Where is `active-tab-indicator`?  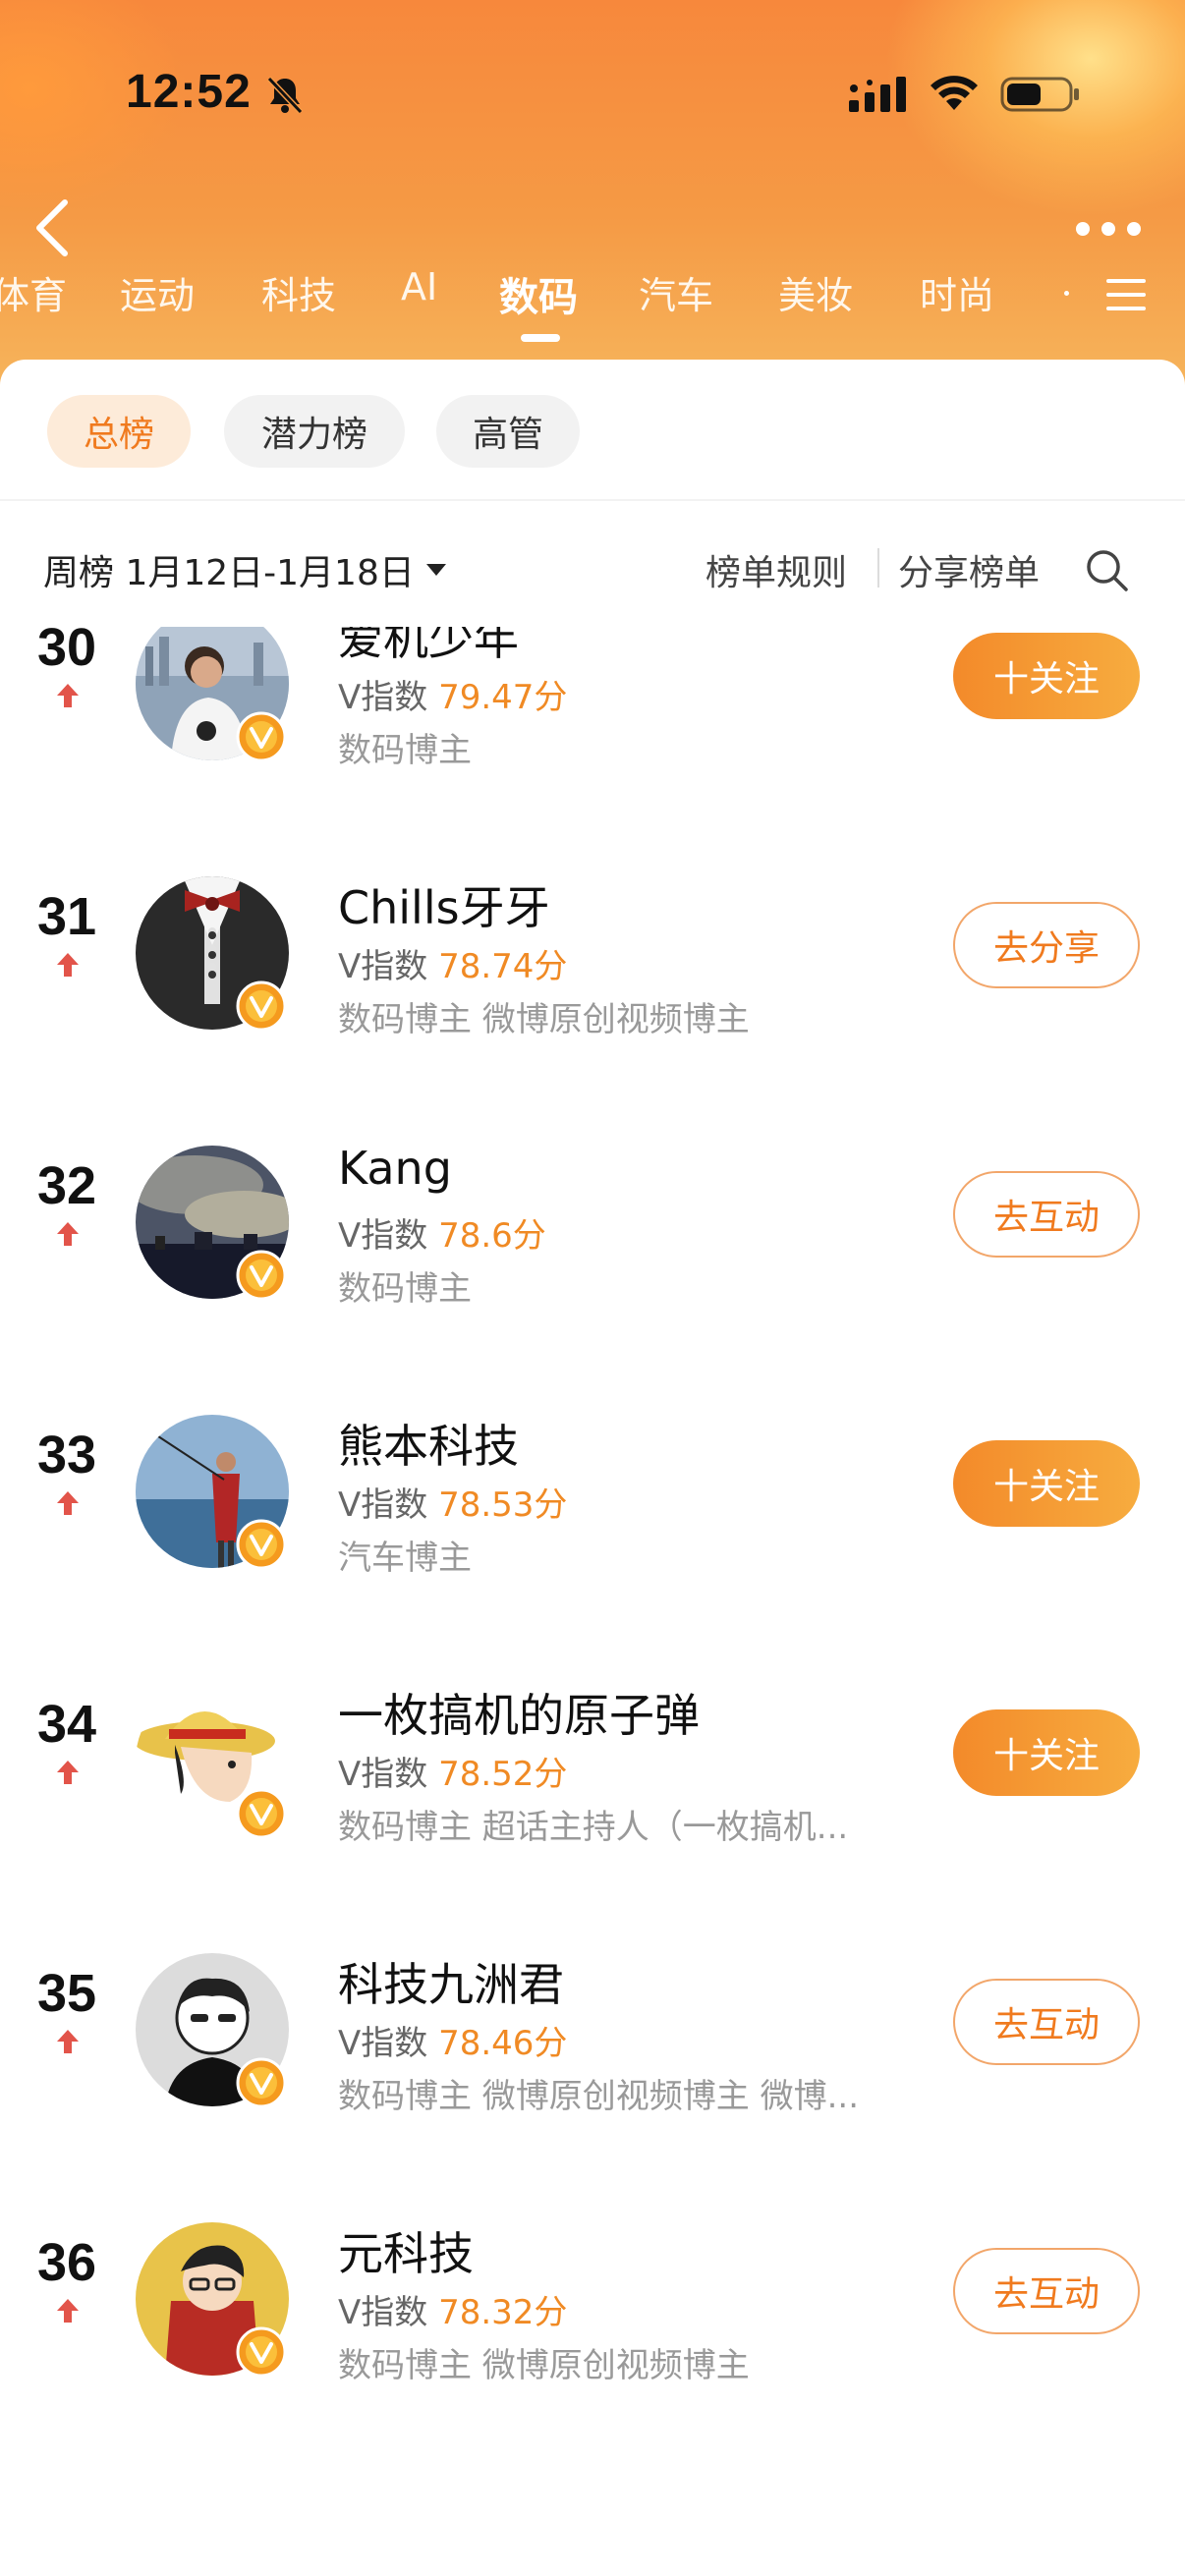
active-tab-indicator is located at coordinates (540, 338).